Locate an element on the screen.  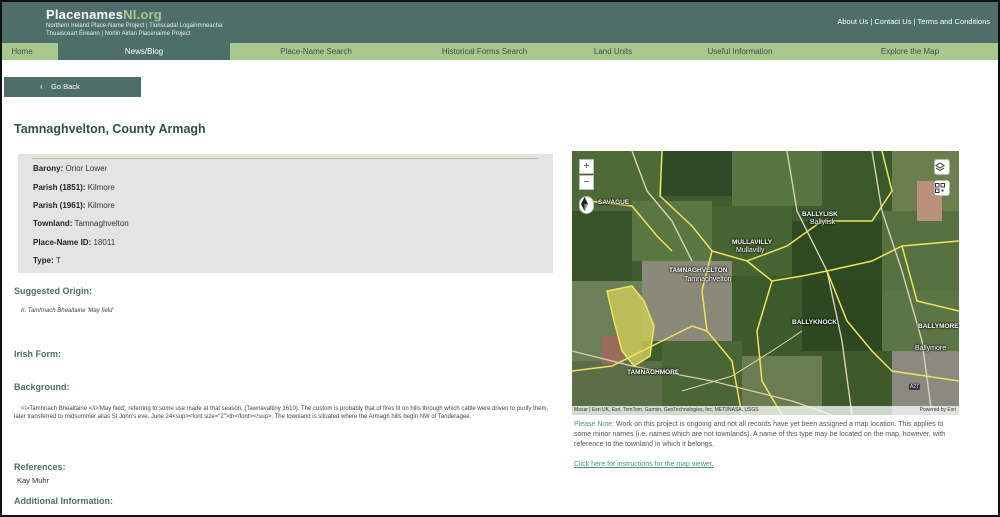
parish-1961-value: Kilmore is located at coordinates (101, 205).